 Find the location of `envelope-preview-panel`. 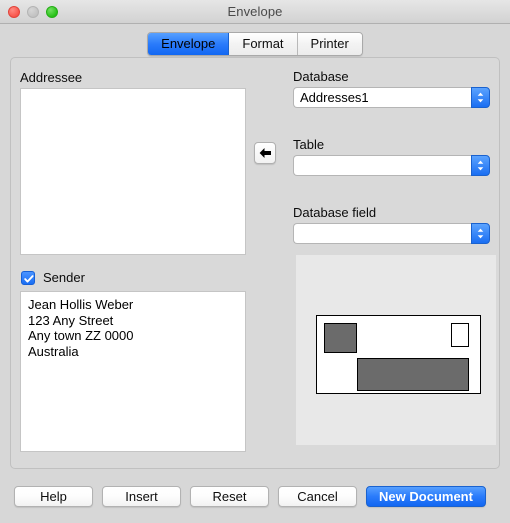

envelope-preview-panel is located at coordinates (396, 350).